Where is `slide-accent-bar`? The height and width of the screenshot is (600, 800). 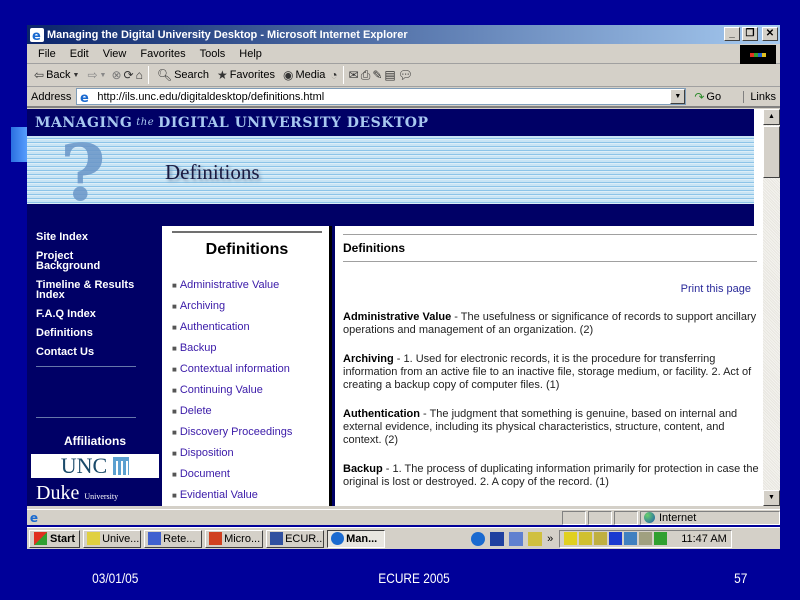
slide-accent-bar is located at coordinates (19, 144).